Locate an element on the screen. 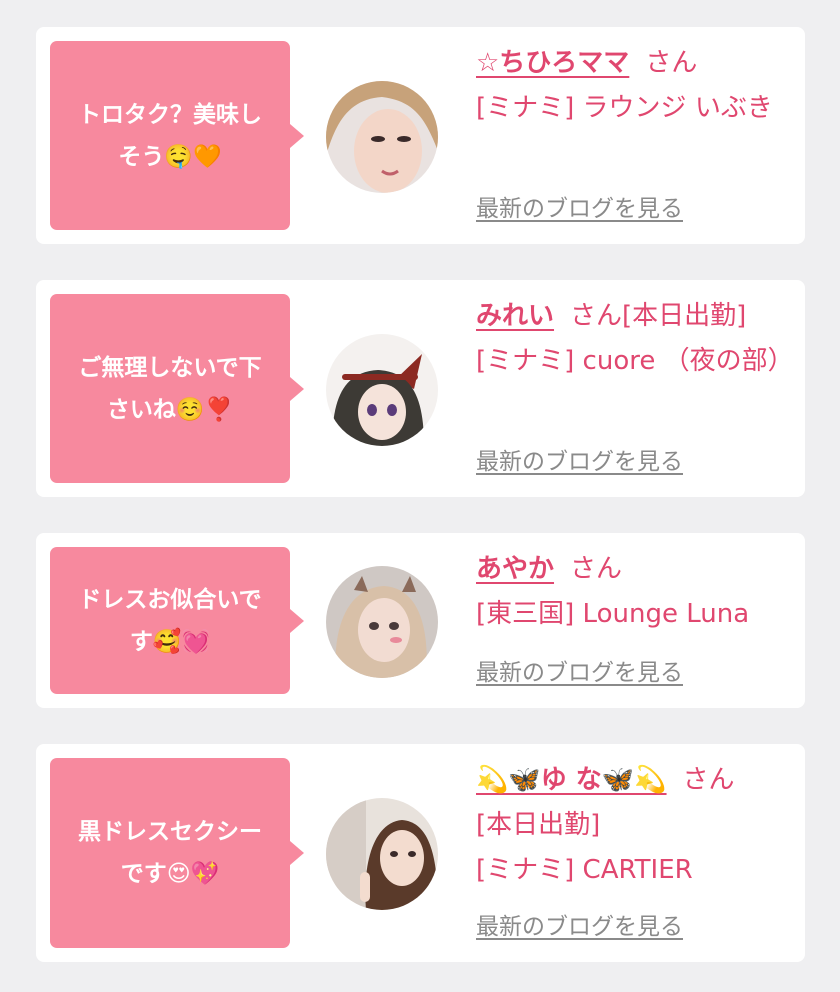 The width and height of the screenshot is (840, 992). comment-bubble: トロタク？美味しそう🤤🧡 is located at coordinates (177, 135).